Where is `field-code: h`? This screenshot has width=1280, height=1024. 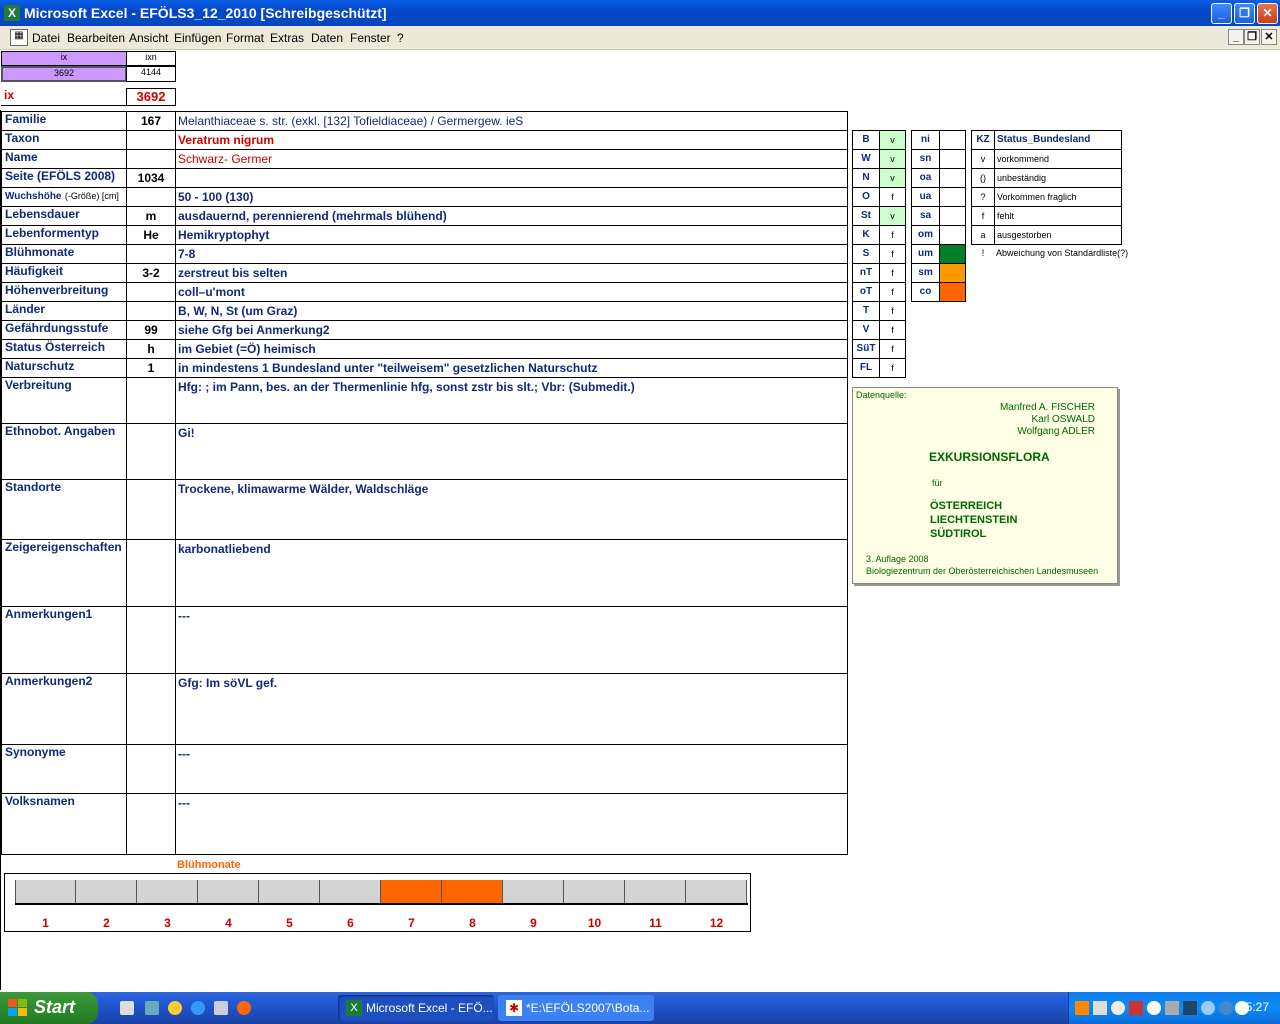 field-code: h is located at coordinates (151, 349).